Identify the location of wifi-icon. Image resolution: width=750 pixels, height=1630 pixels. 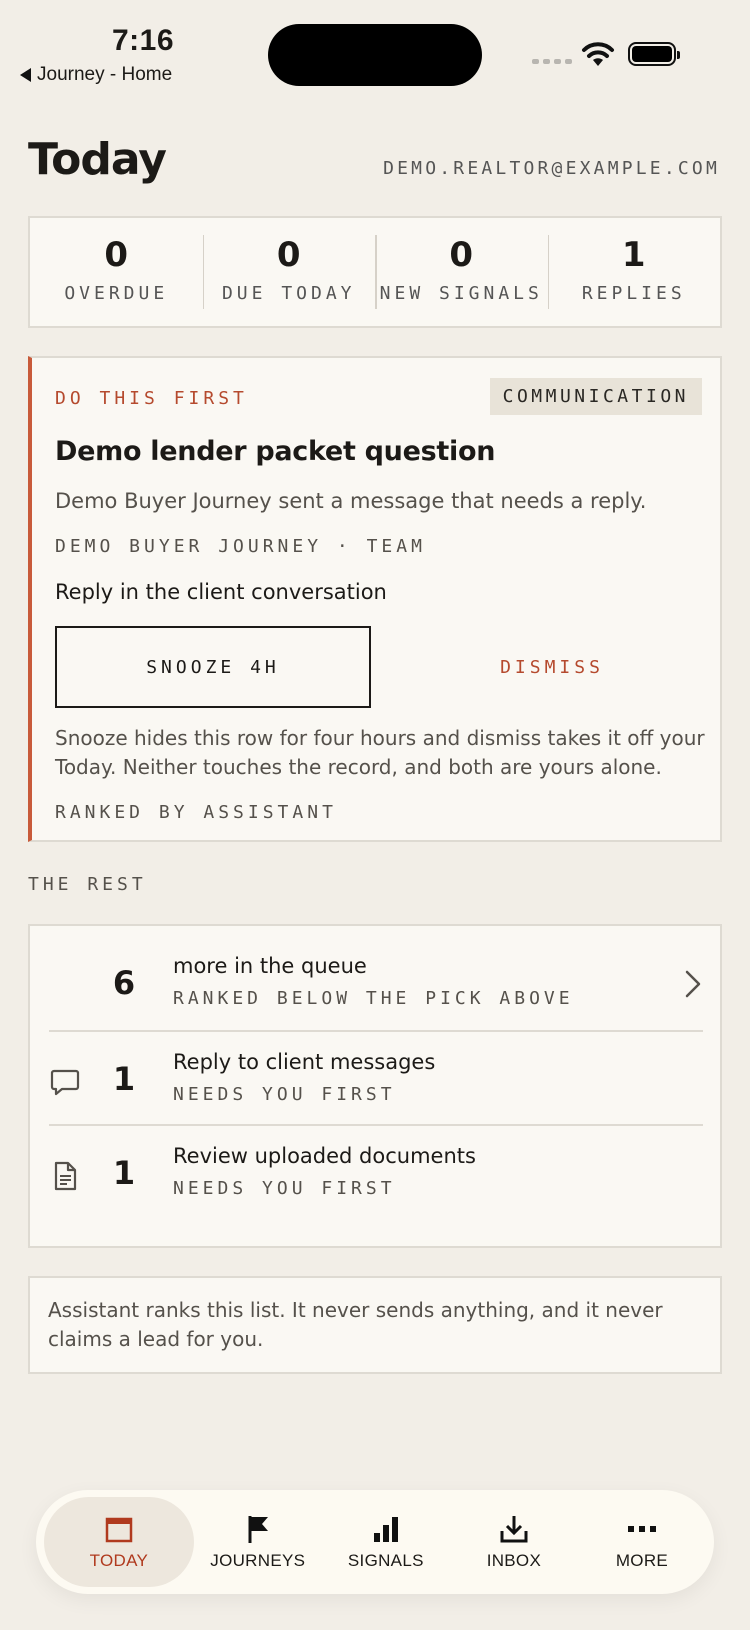
(598, 54).